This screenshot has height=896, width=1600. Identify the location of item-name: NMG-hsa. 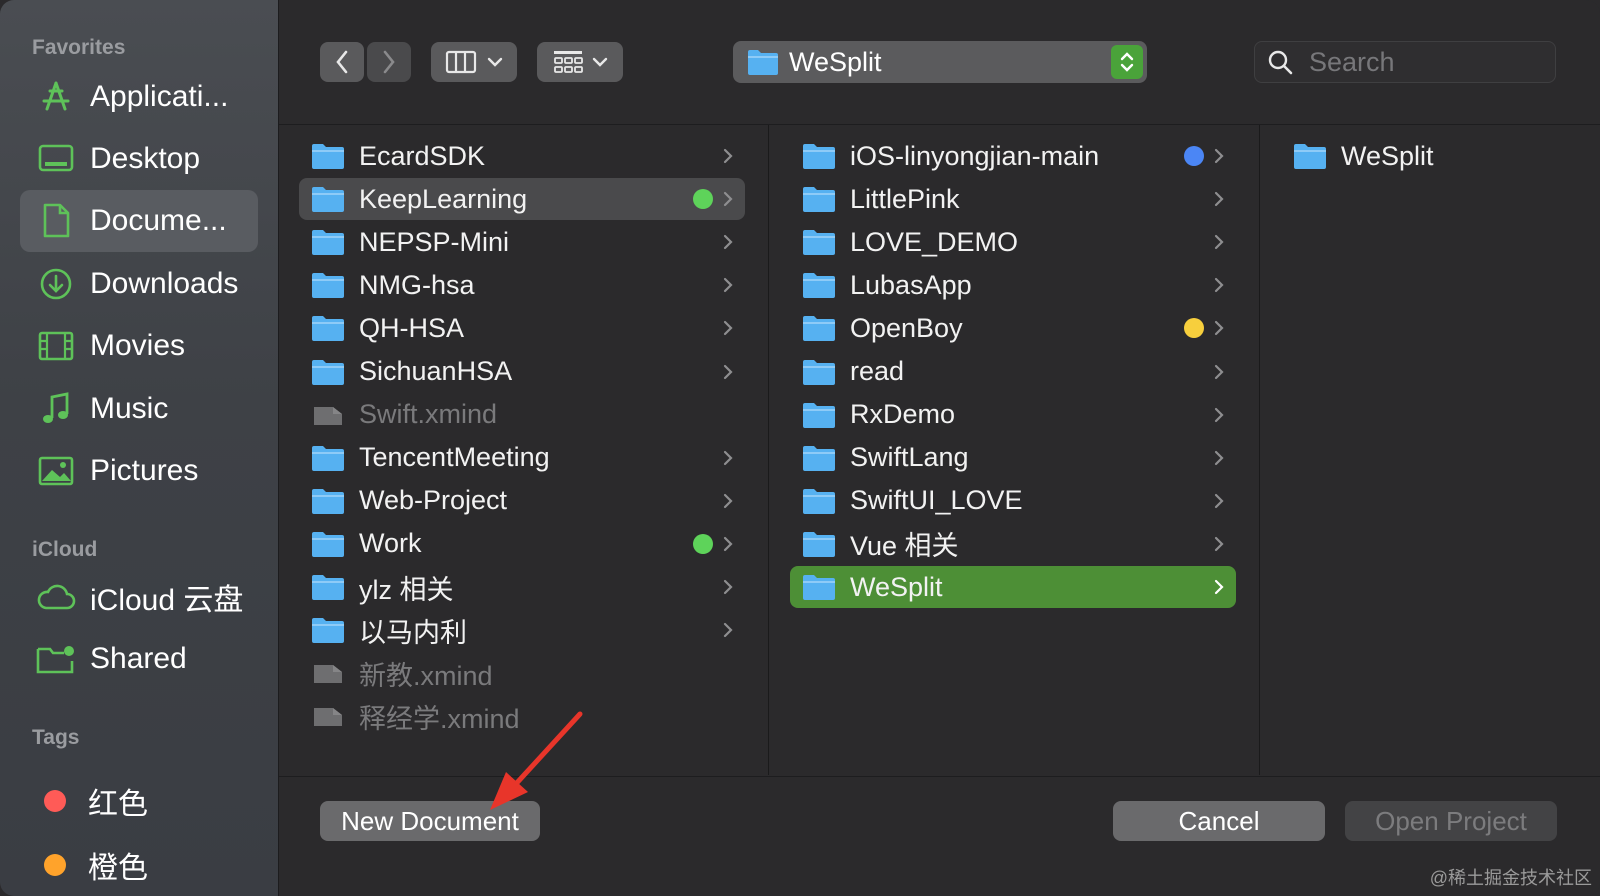
(417, 284).